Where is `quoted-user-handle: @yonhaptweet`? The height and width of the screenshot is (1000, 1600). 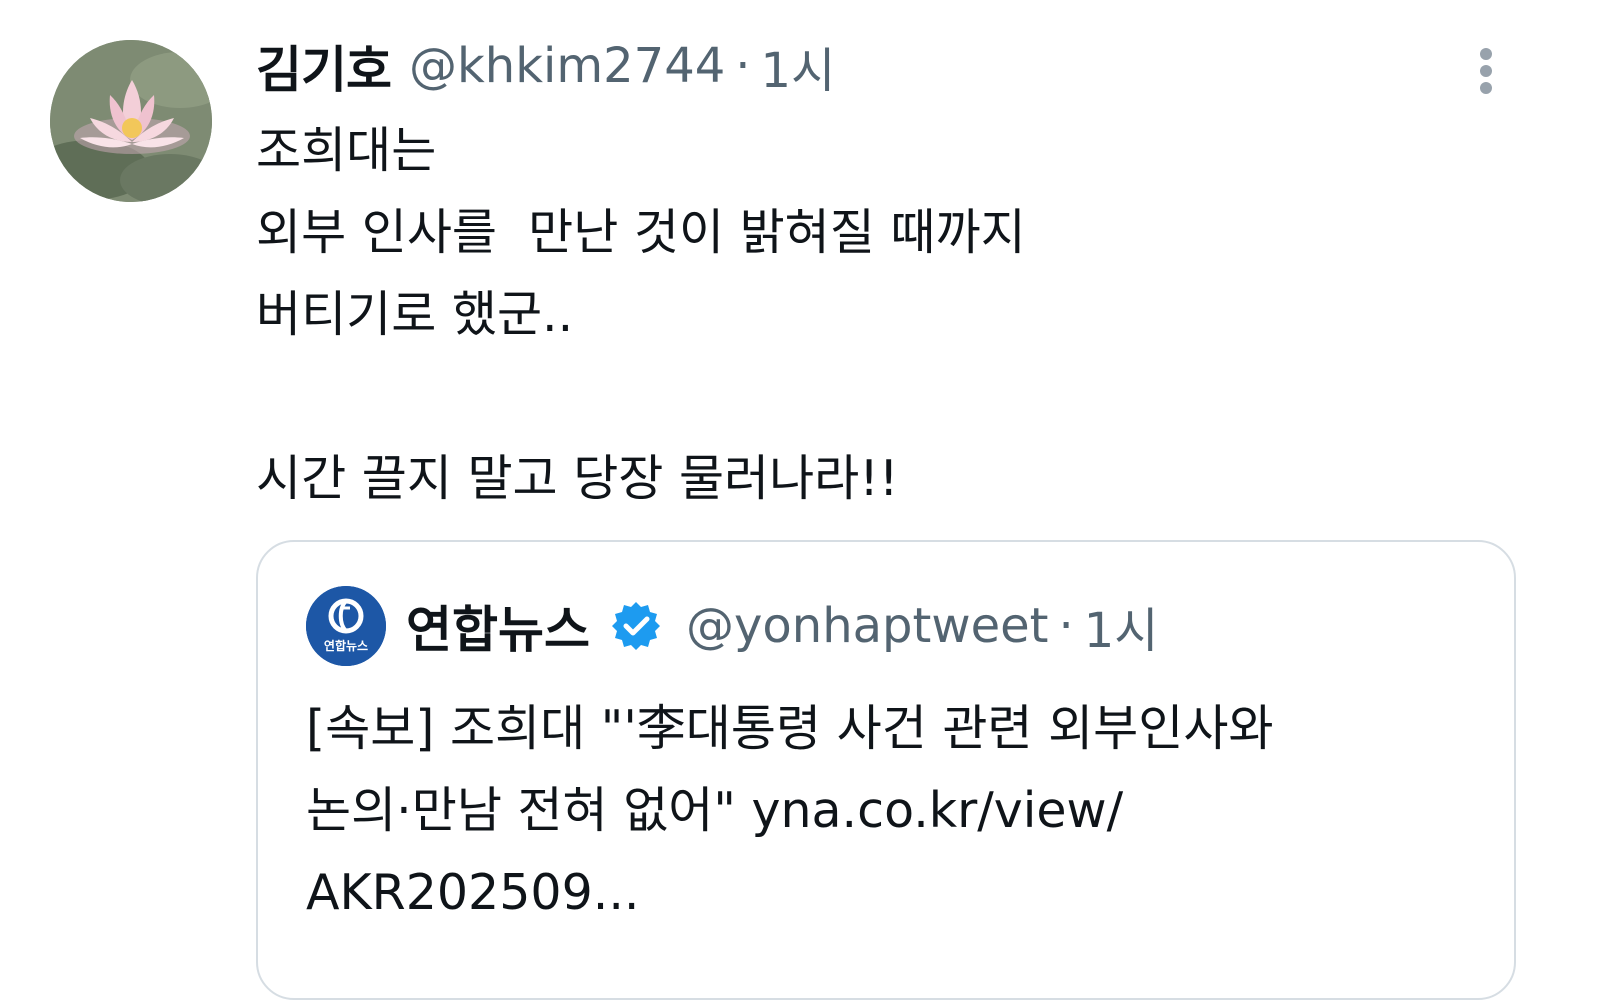
quoted-user-handle: @yonhaptweet is located at coordinates (867, 626).